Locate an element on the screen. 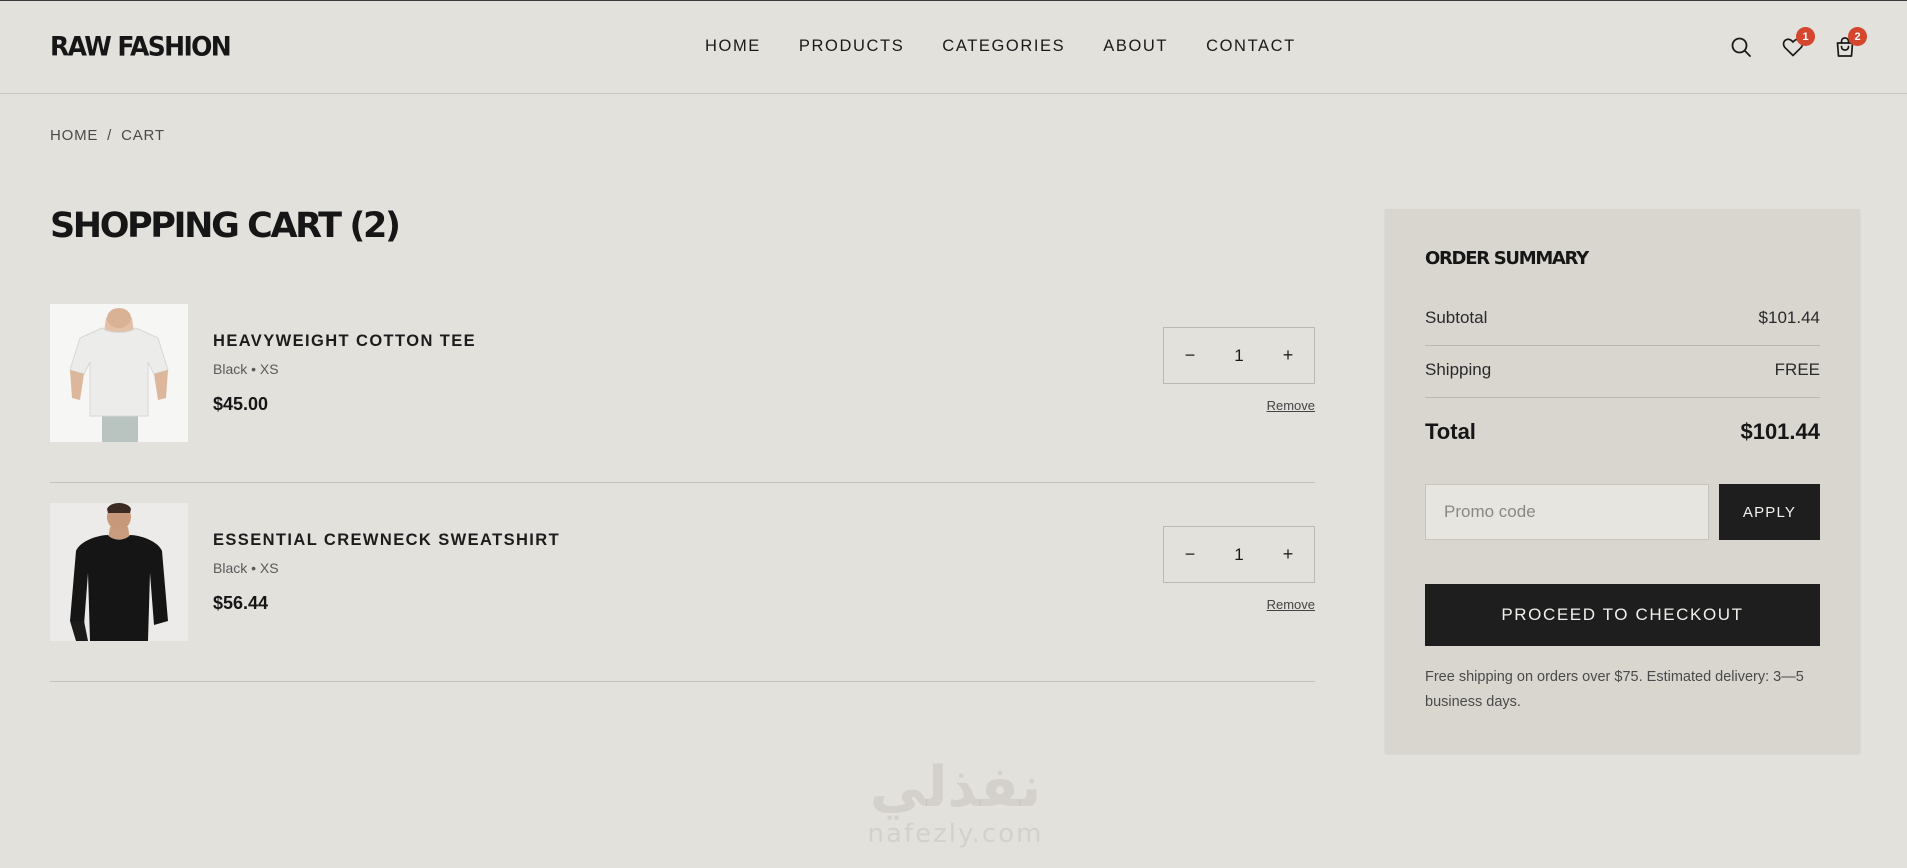  watermark: نفذلي nafezly.com is located at coordinates (955, 802).